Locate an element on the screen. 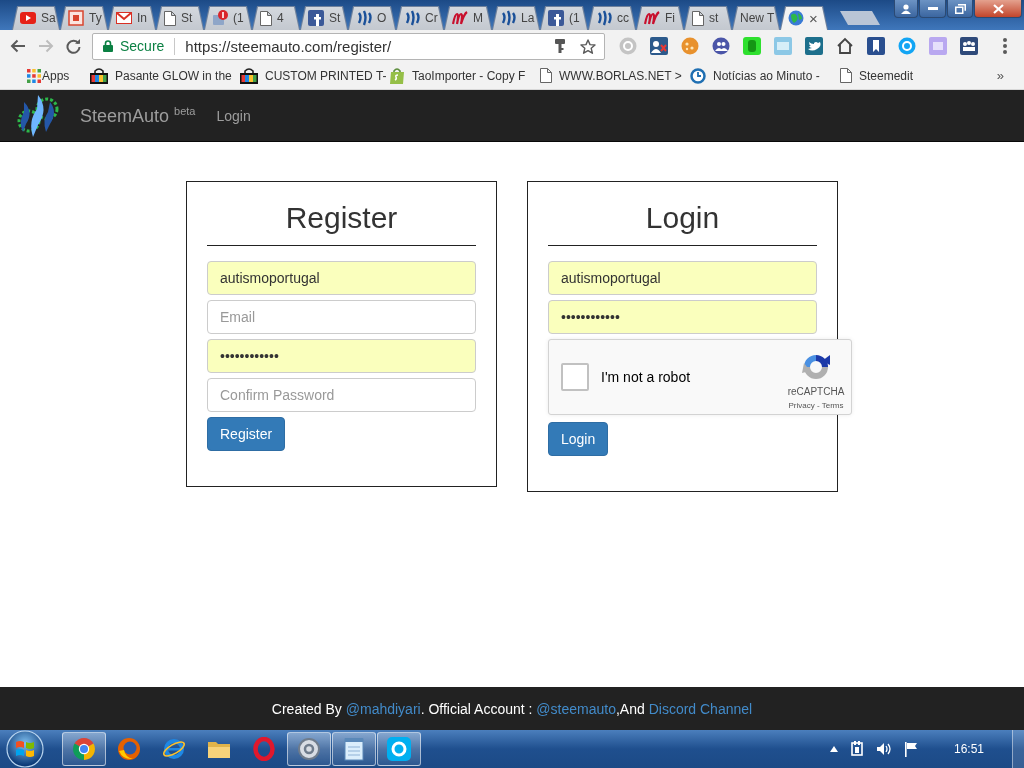 The height and width of the screenshot is (768, 1024). scribble-icon is located at coordinates (460, 18).